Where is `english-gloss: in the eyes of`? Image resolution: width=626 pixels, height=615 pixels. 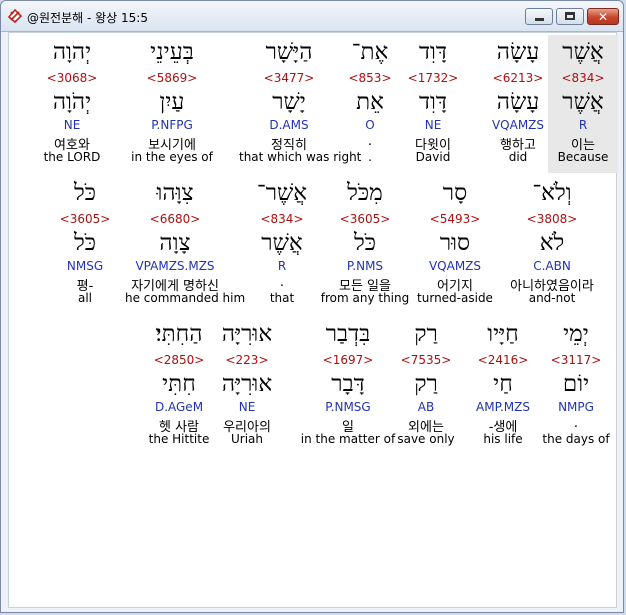 english-gloss: in the eyes of is located at coordinates (172, 157).